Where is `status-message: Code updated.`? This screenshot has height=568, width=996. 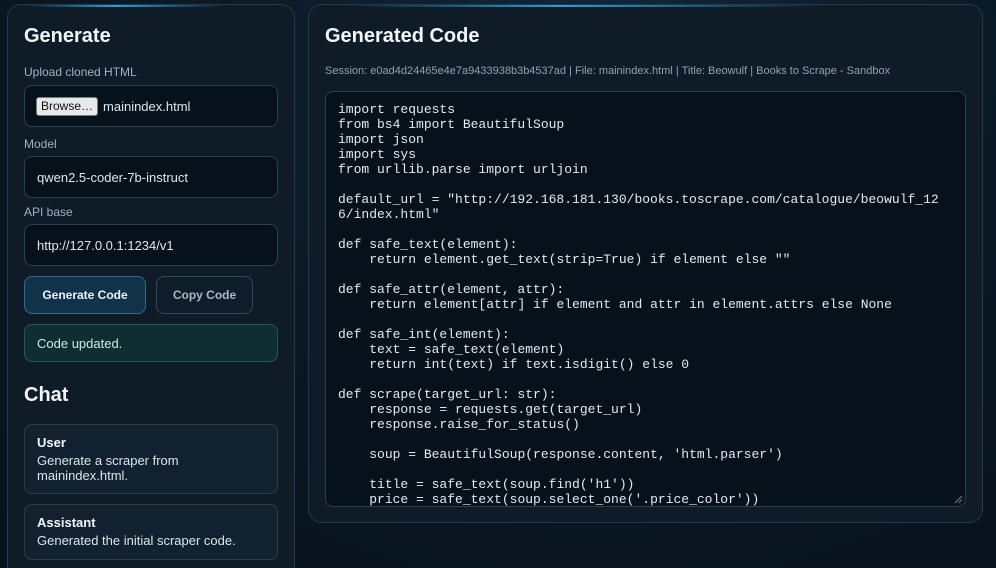 status-message: Code updated. is located at coordinates (151, 343).